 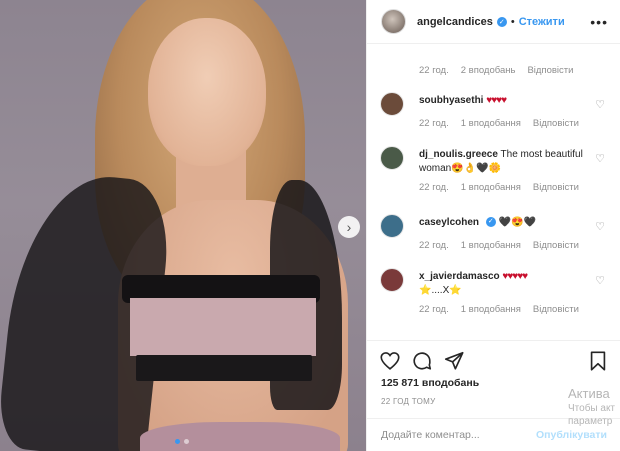 I want to click on send-icon, so click(x=454, y=361).